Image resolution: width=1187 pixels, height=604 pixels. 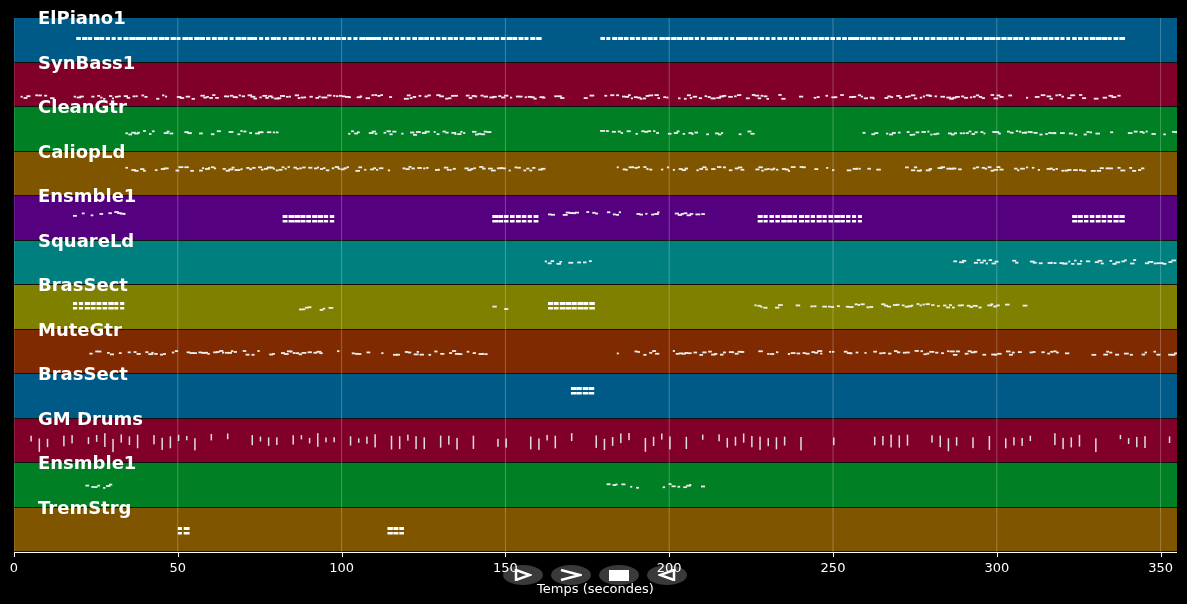 I want to click on track-name: TremStrg, so click(x=85, y=507).